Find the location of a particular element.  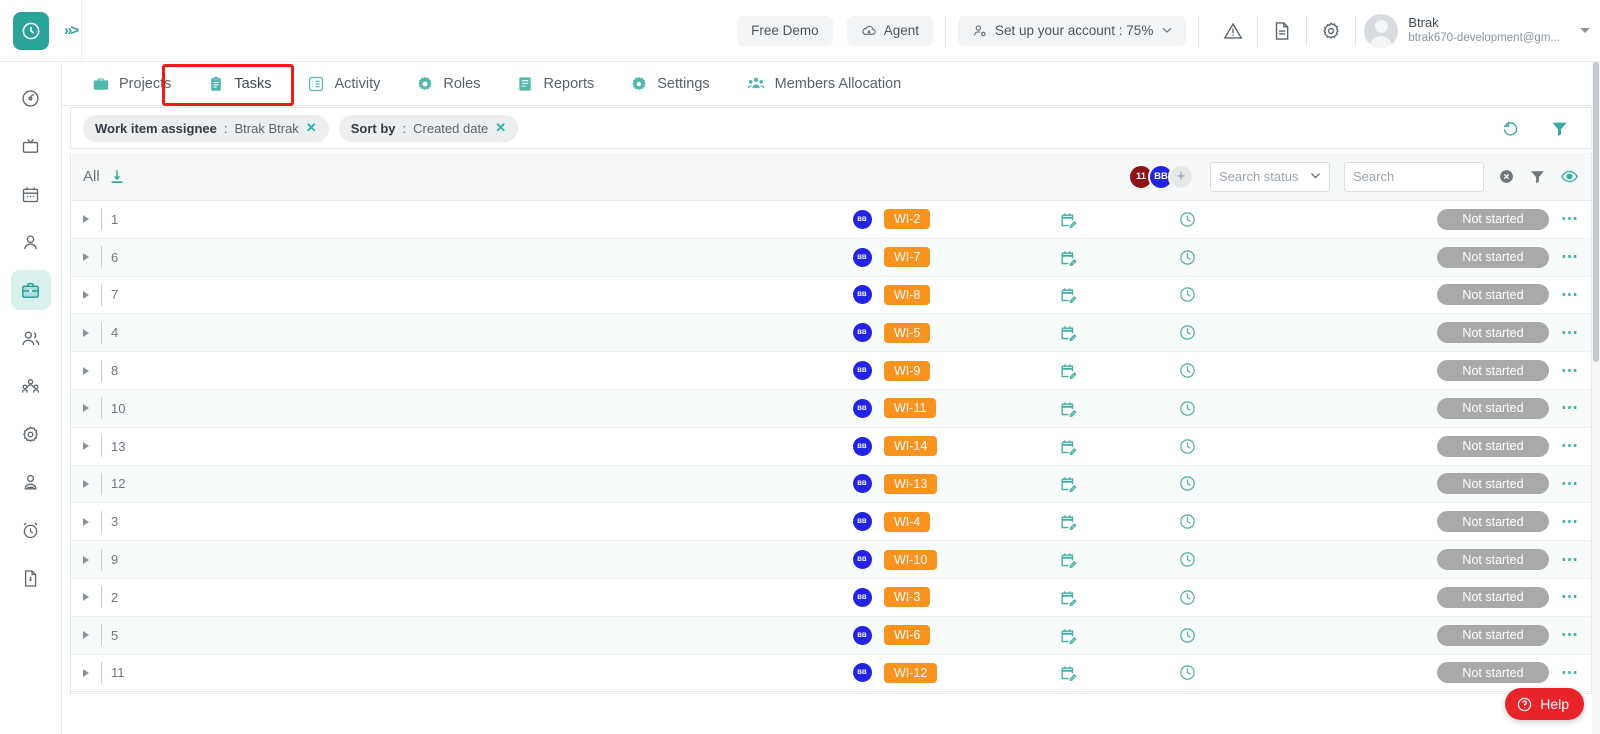

filter-chip-sortby: Sort by : Created date ✕ is located at coordinates (428, 128).